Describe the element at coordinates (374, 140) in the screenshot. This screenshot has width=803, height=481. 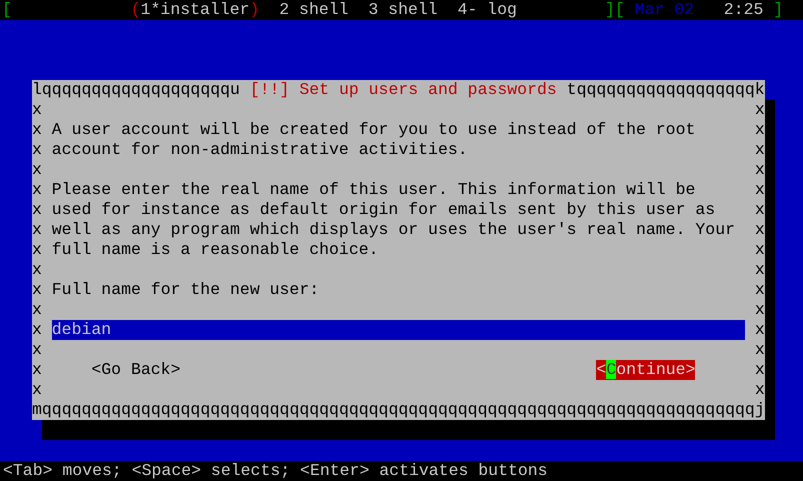
I see `dialog-text: A user account will be created for you to use instead of the root account for non-administrative activities.` at that location.